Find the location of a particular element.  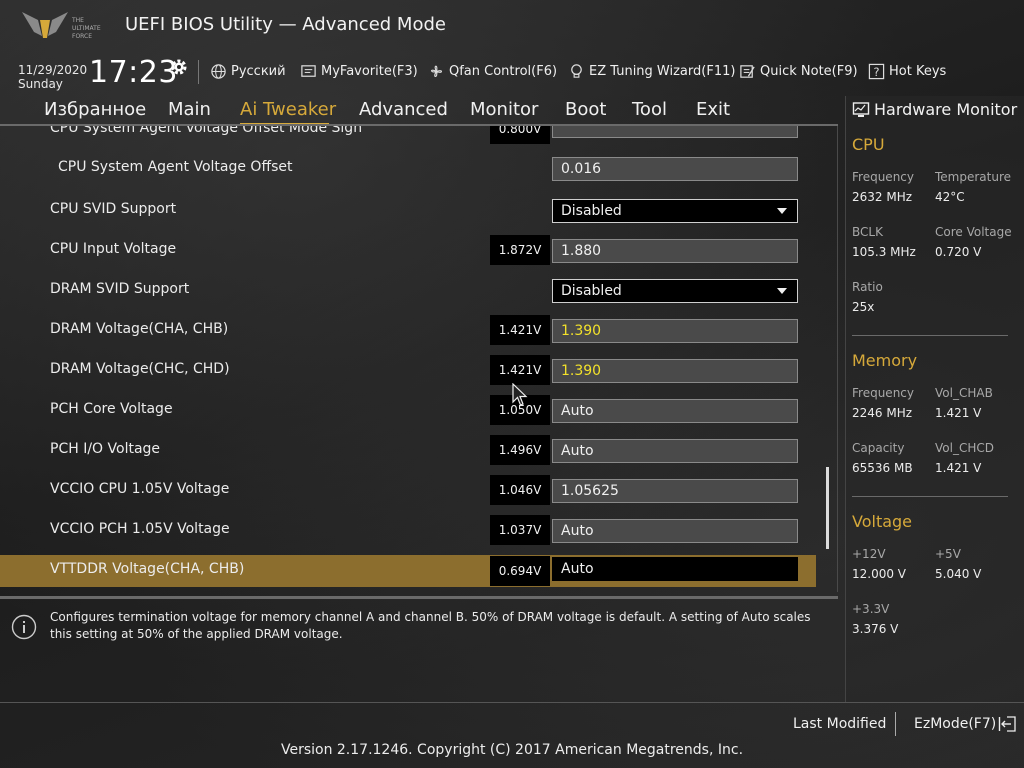

setting-label: VTTDDR Voltage(CHA, CHB) is located at coordinates (147, 569).